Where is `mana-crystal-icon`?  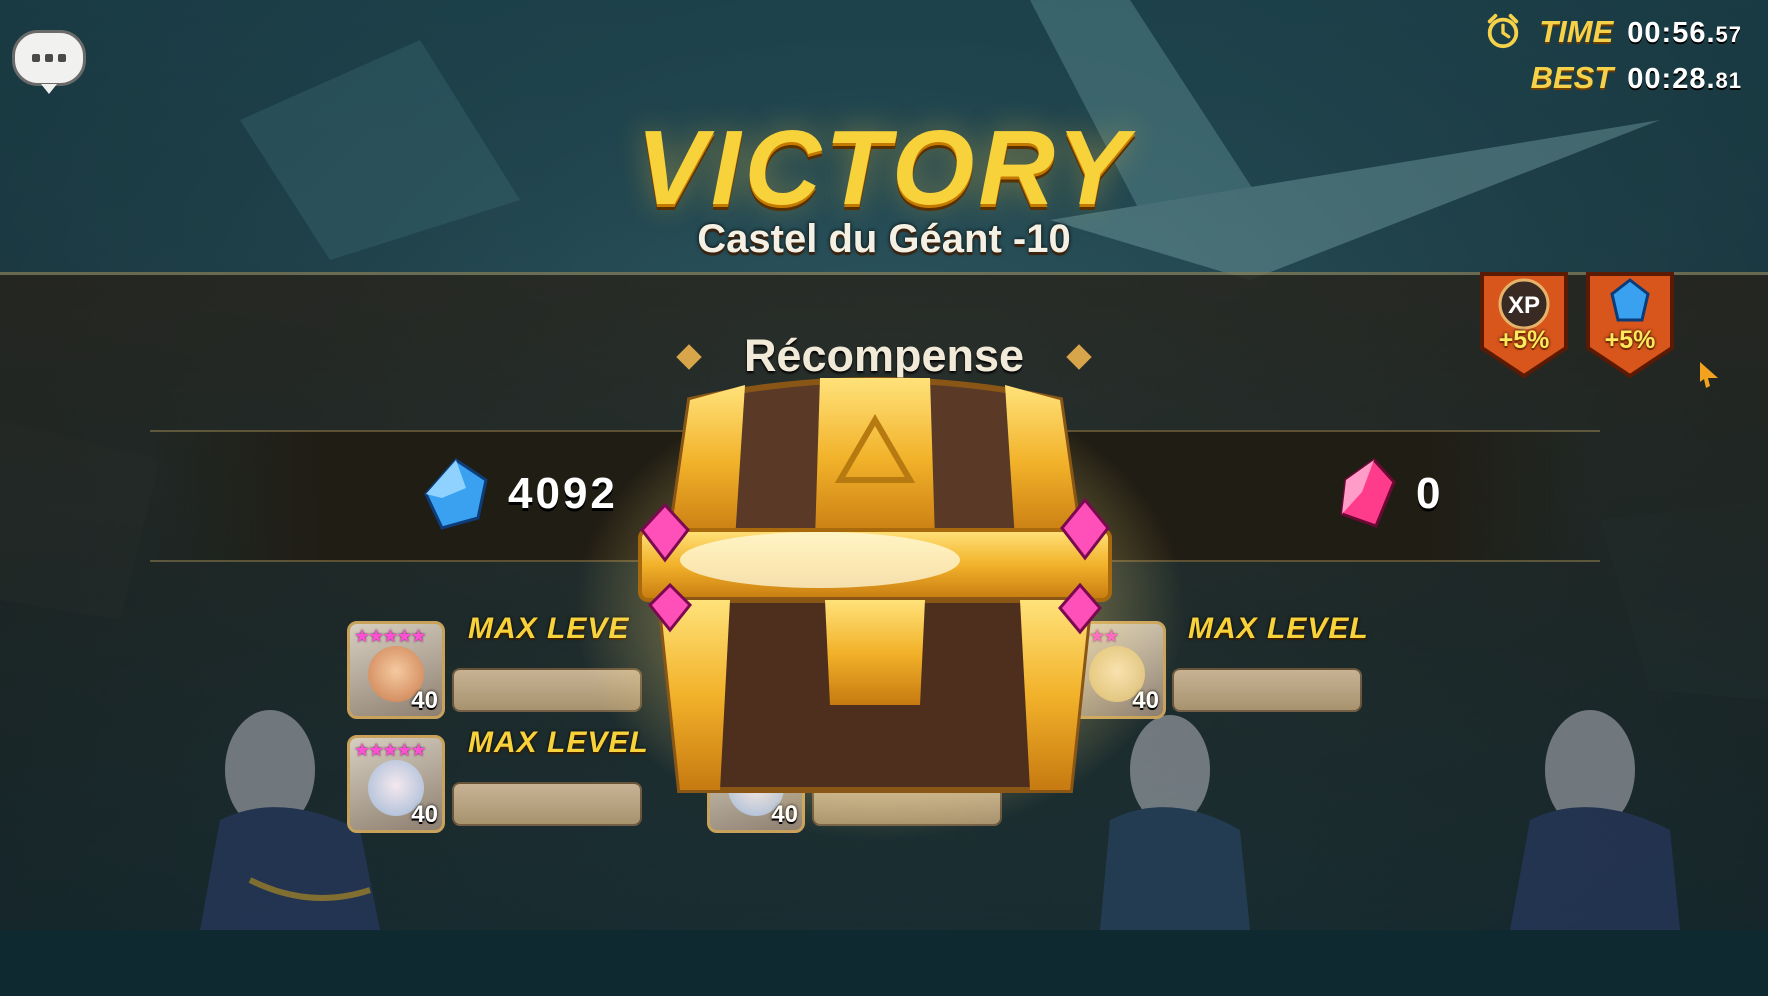 mana-crystal-icon is located at coordinates (456, 494).